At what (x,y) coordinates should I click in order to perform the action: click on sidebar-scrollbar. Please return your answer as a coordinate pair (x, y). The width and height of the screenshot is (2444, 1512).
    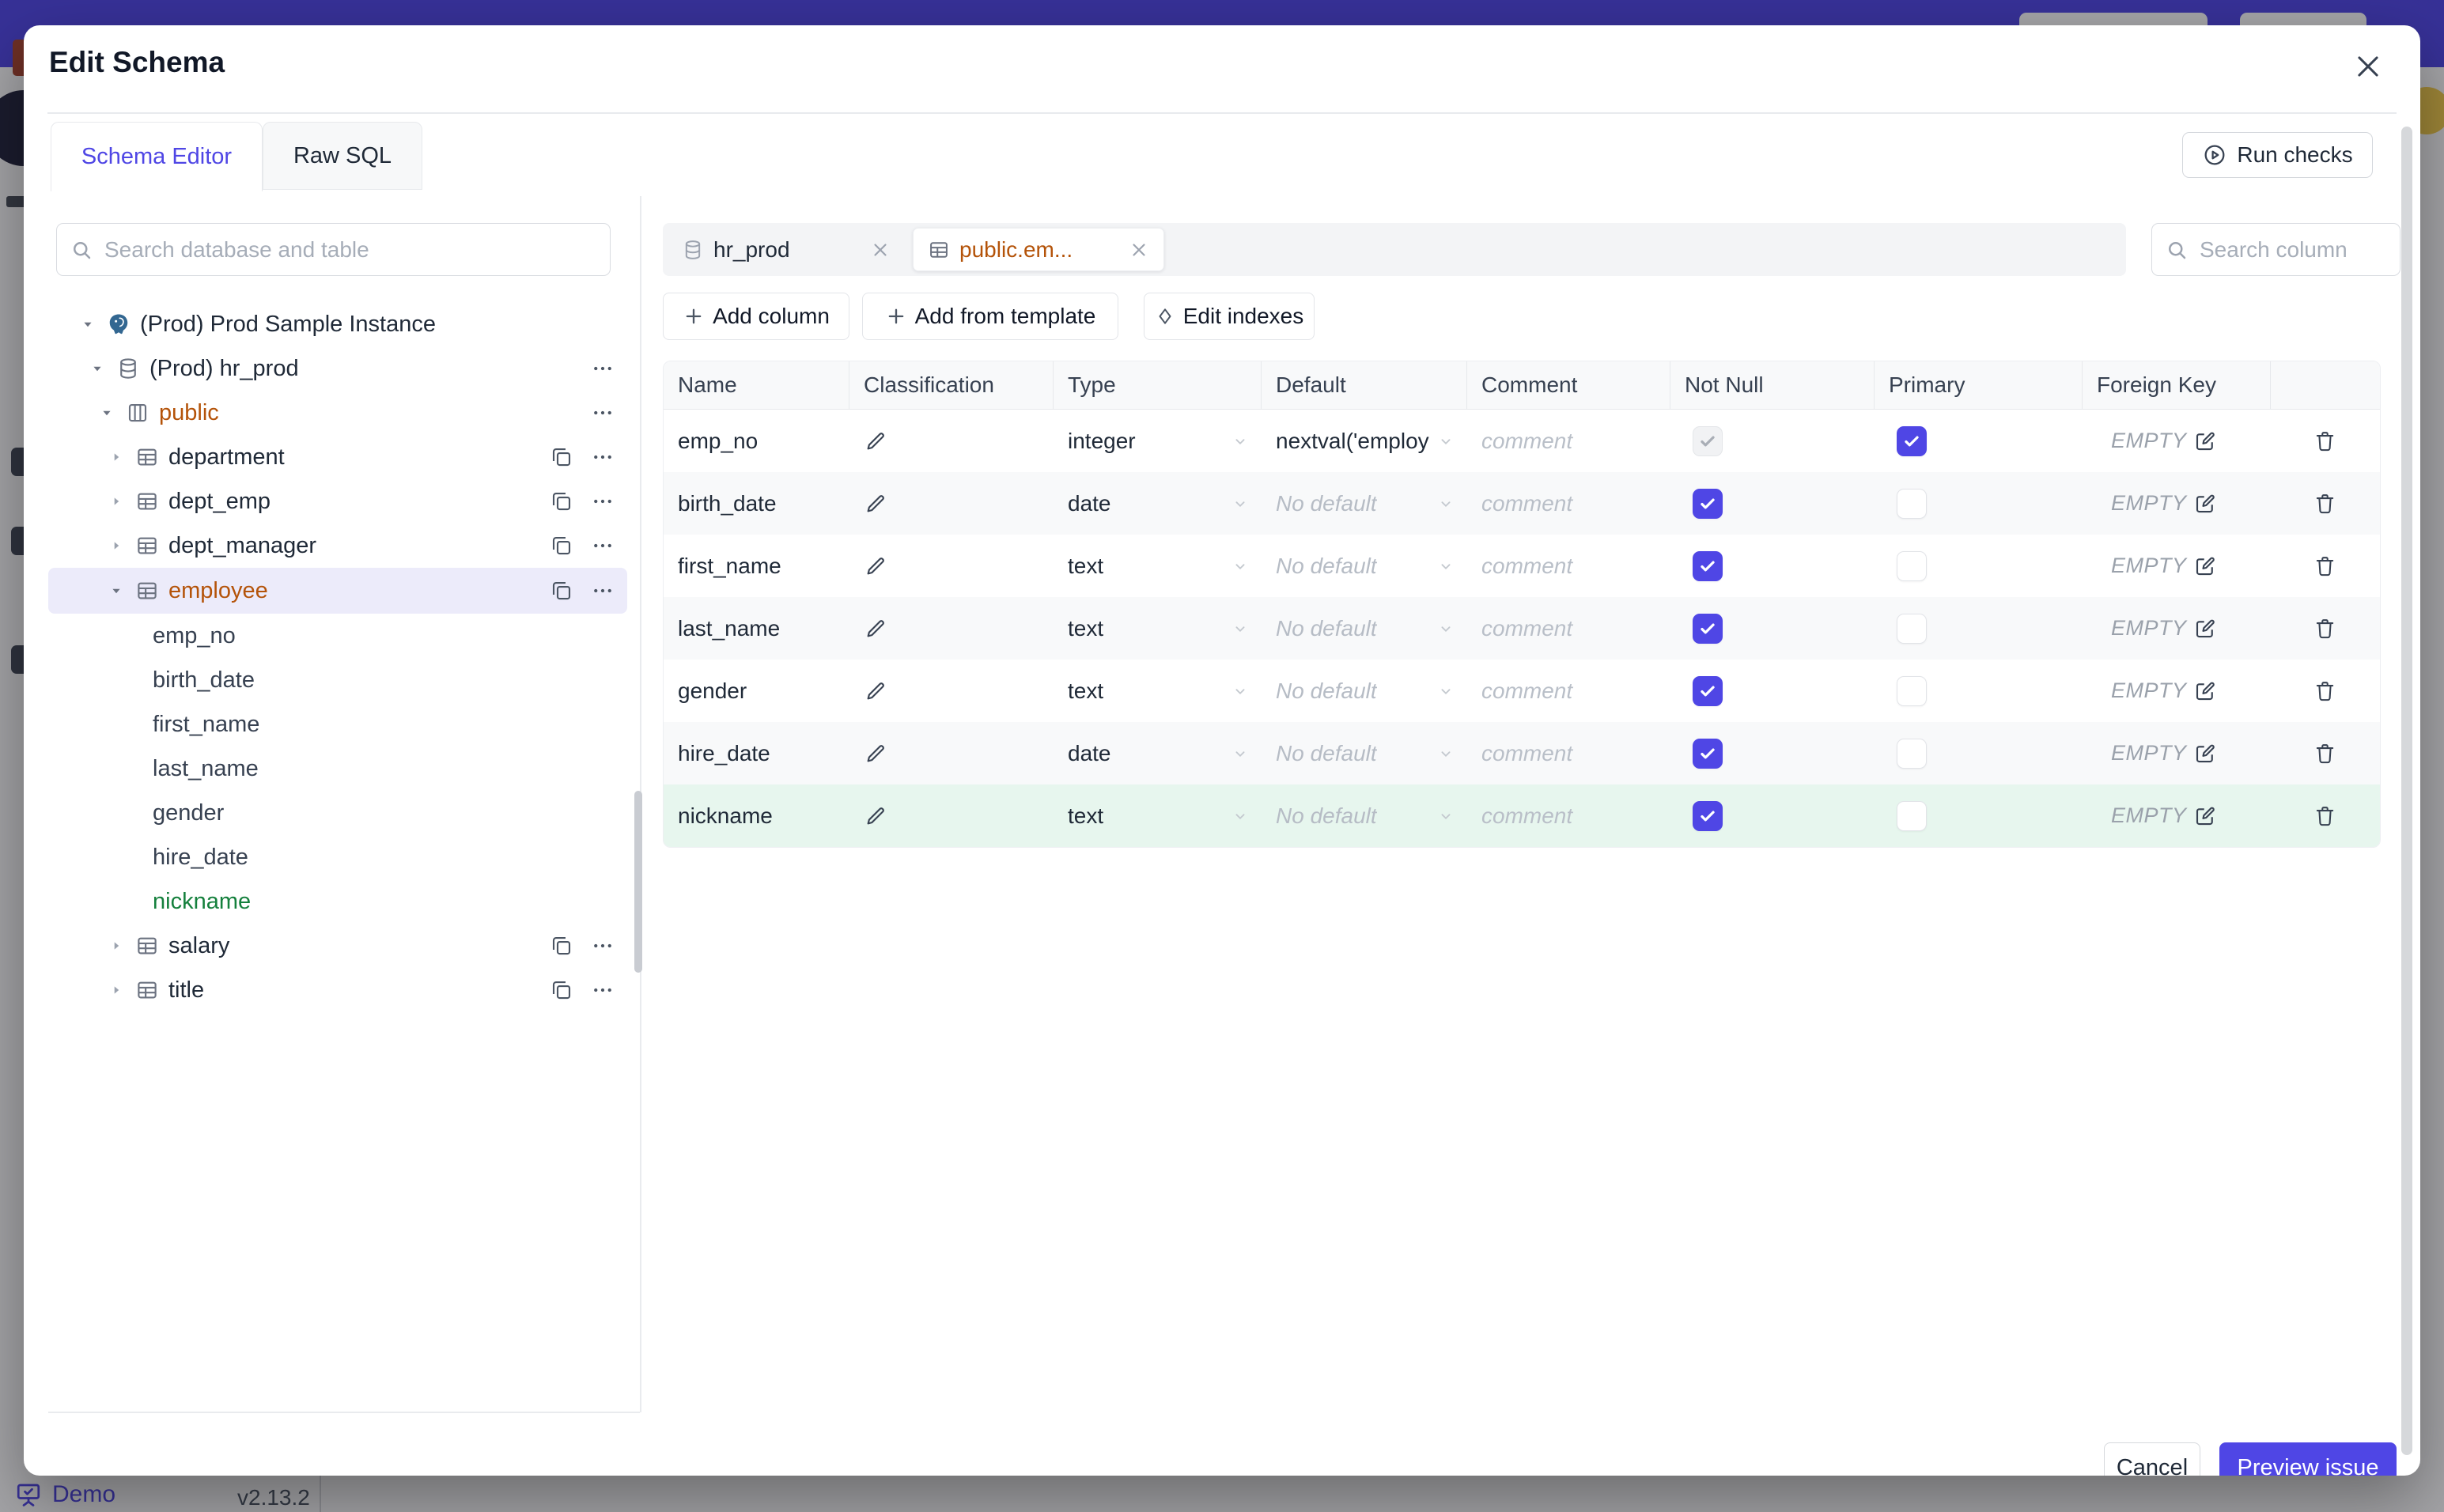
    Looking at the image, I should click on (638, 882).